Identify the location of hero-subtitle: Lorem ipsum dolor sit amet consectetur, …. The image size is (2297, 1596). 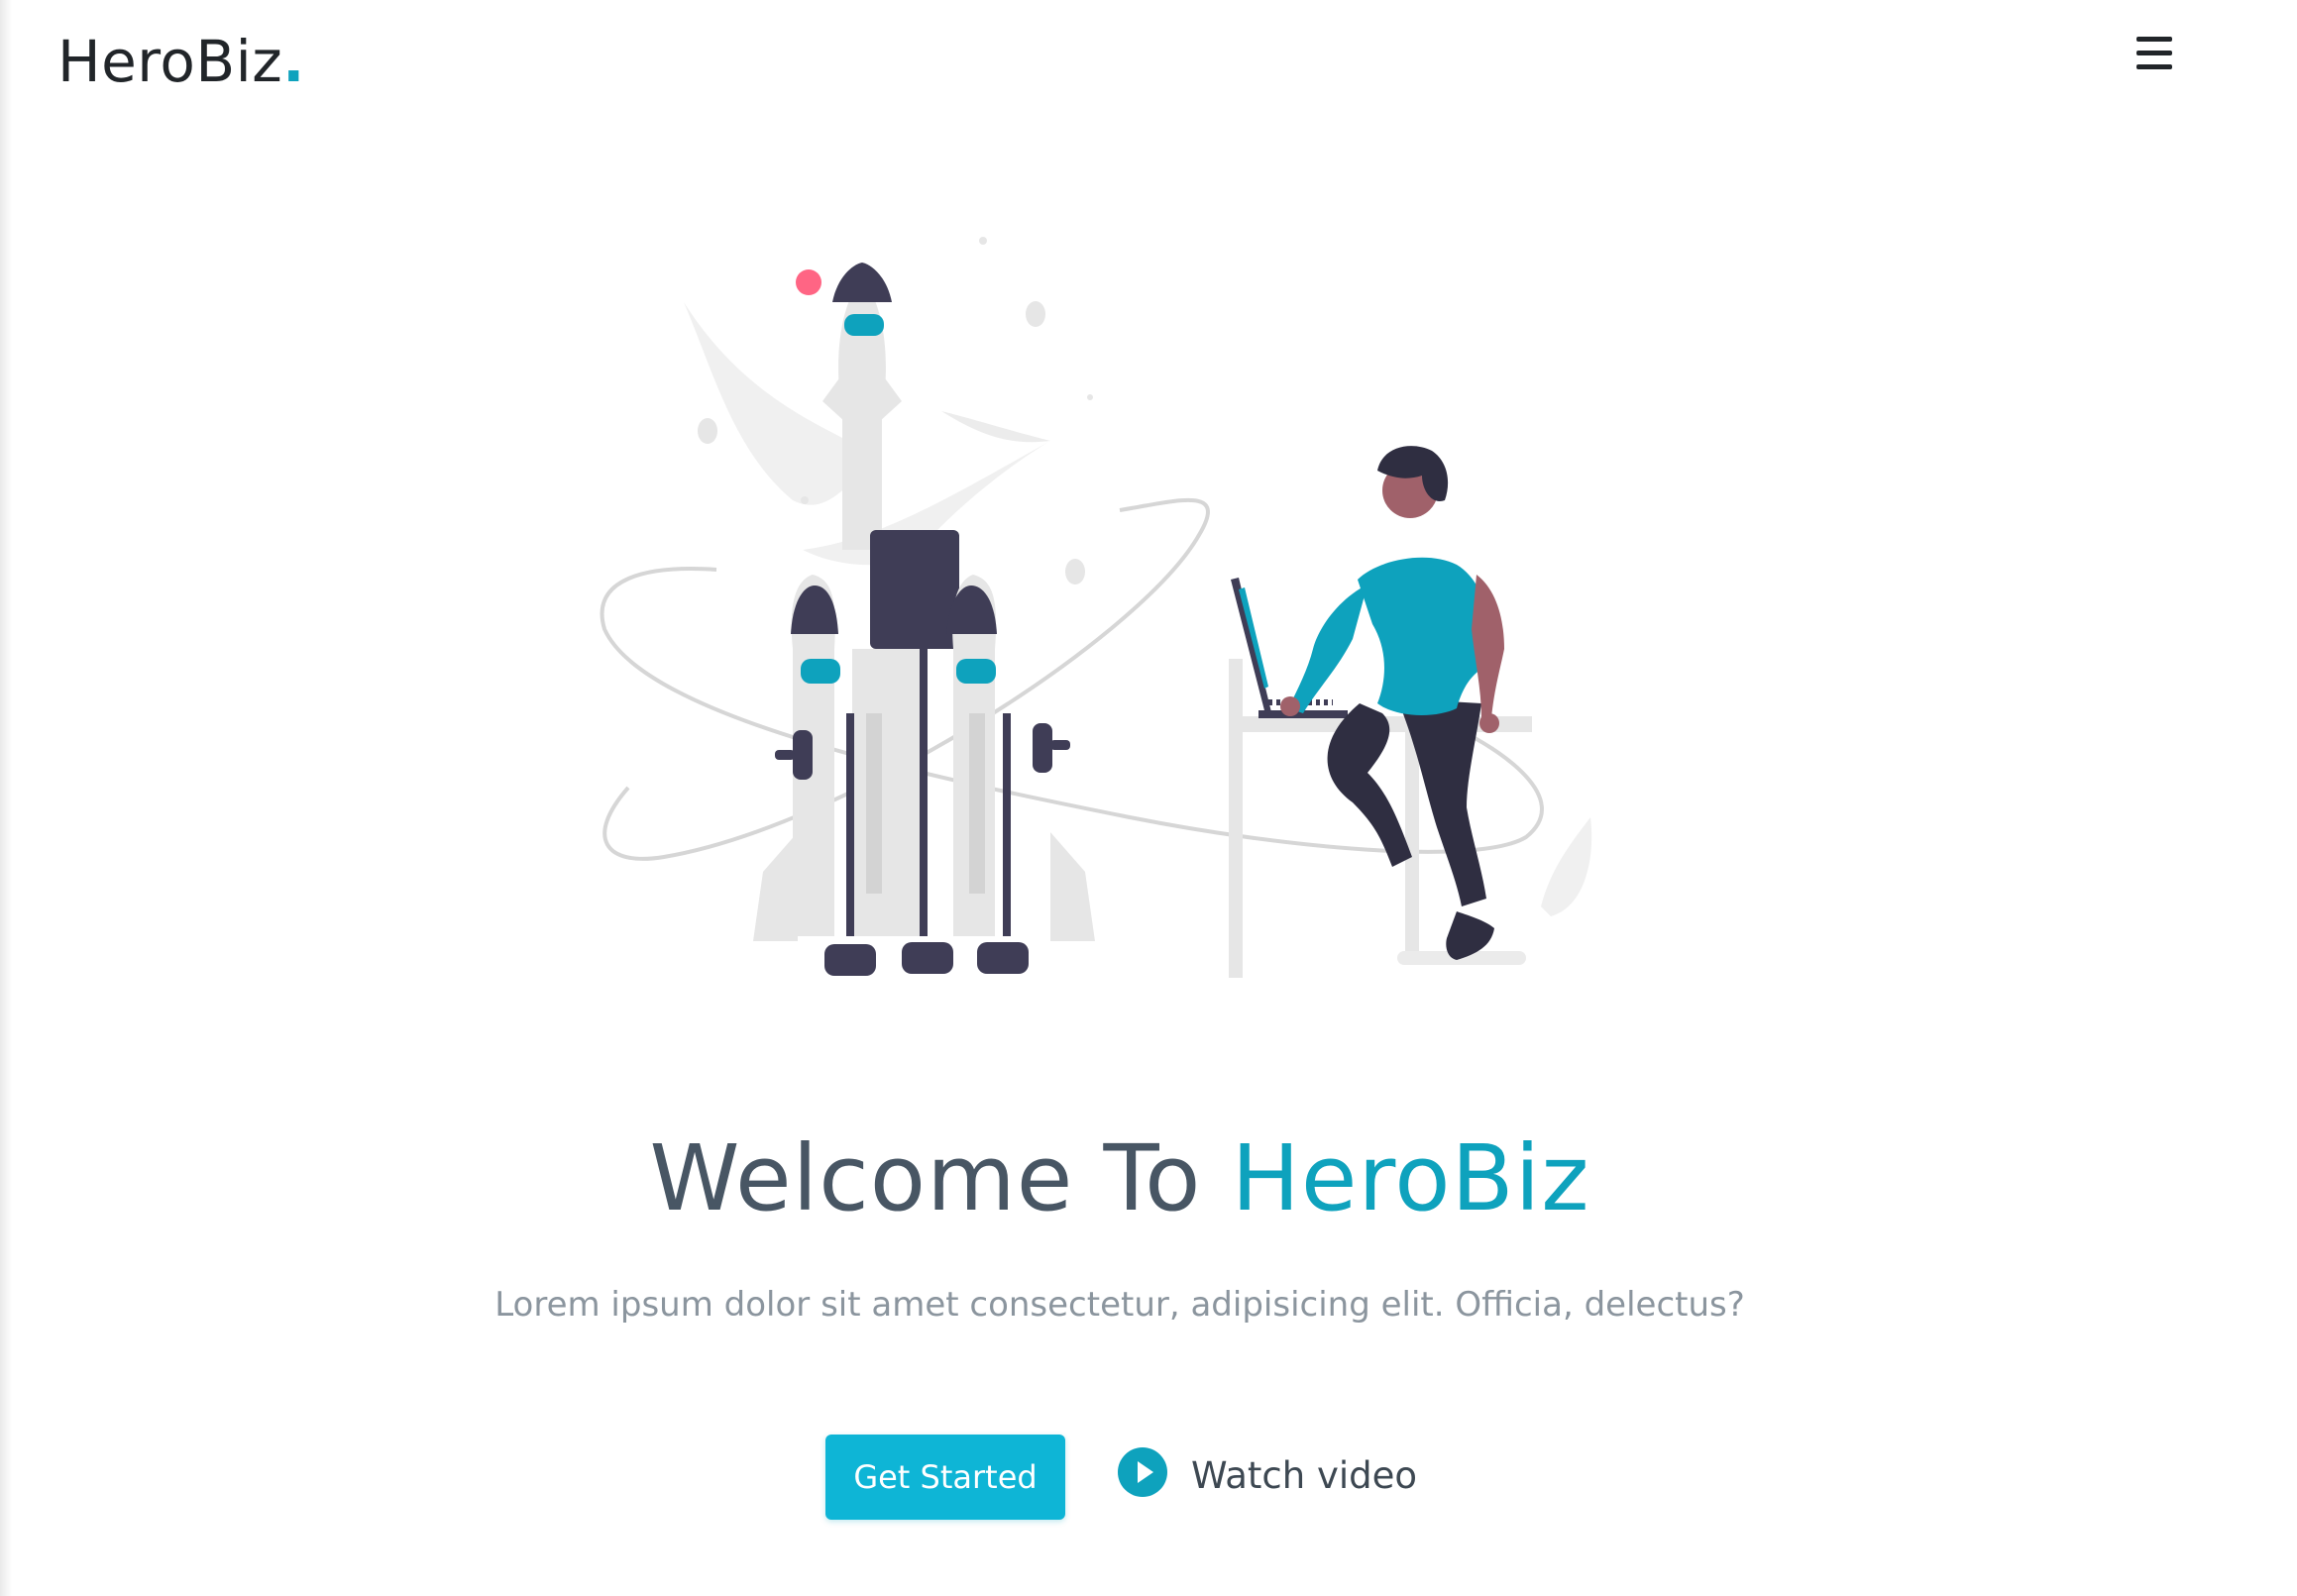
(1119, 1305).